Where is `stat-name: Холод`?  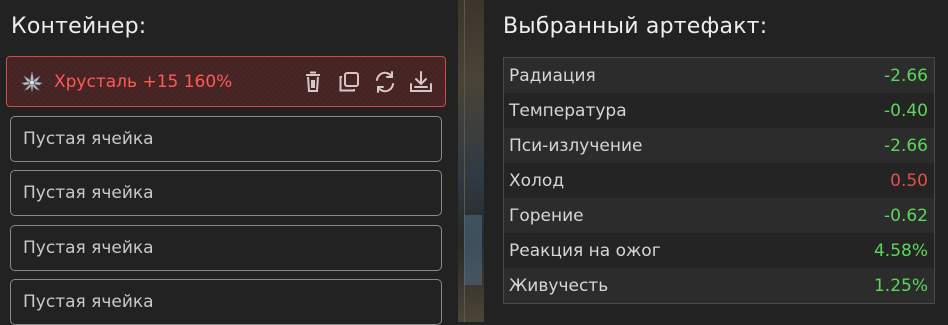 stat-name: Холод is located at coordinates (537, 180).